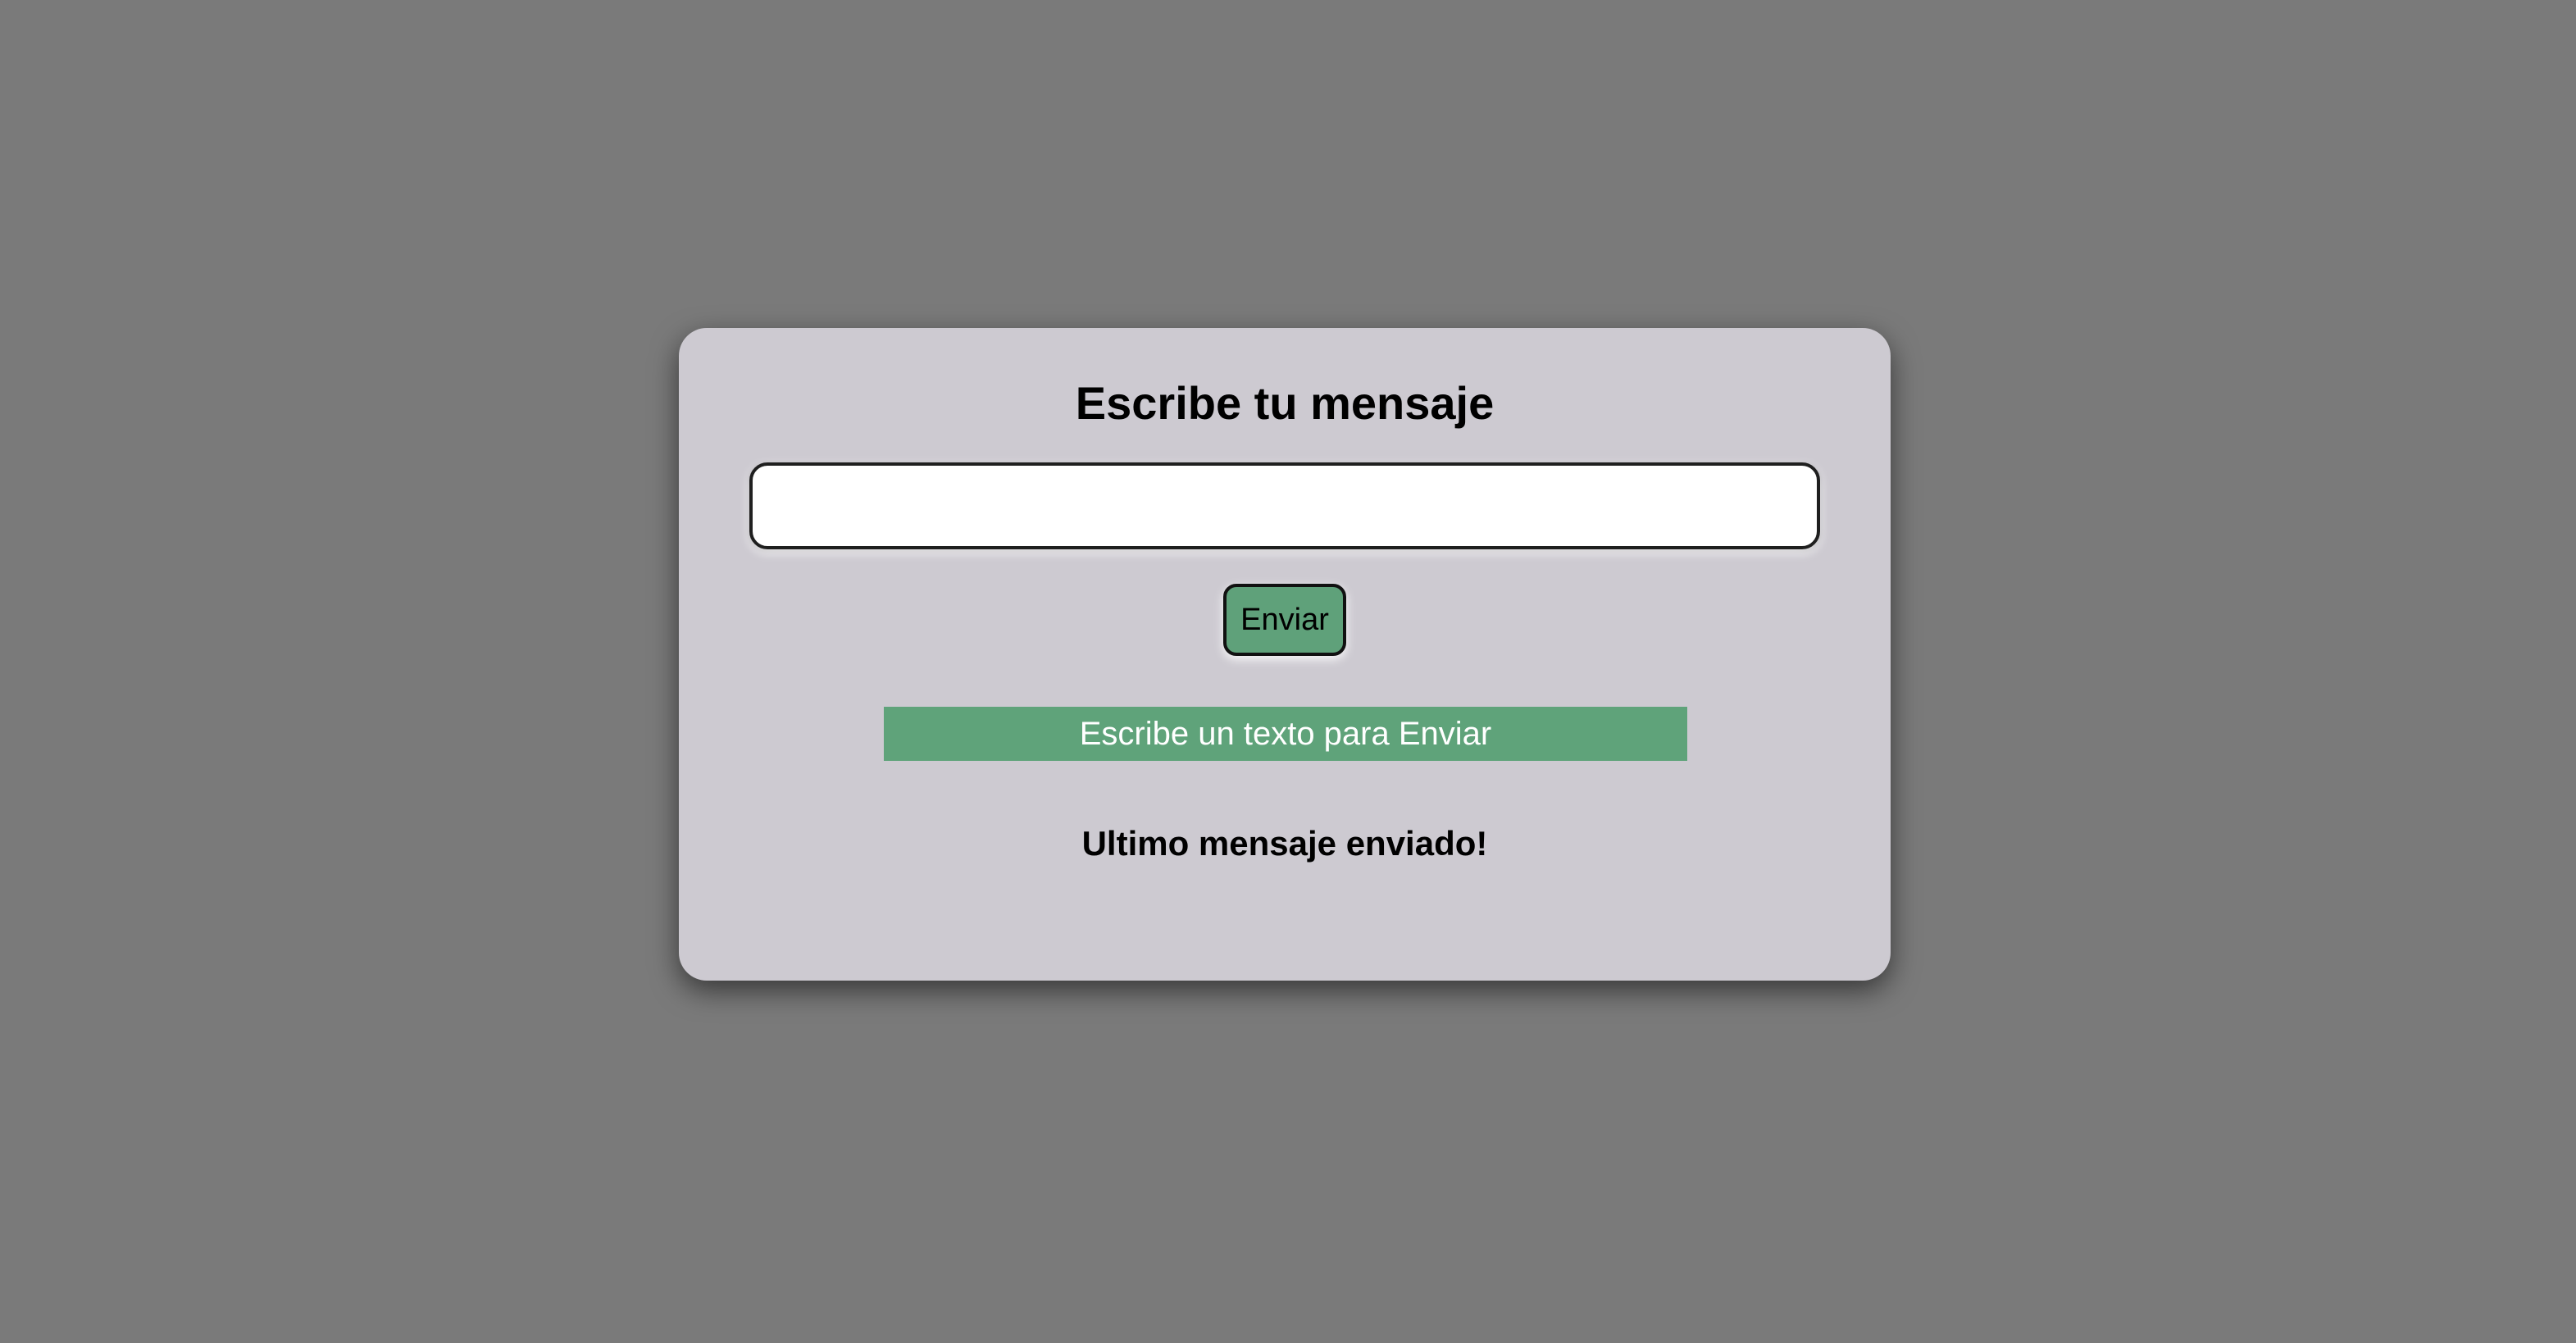  I want to click on status-banner: Escribe un texto para Enviar, so click(1285, 734).